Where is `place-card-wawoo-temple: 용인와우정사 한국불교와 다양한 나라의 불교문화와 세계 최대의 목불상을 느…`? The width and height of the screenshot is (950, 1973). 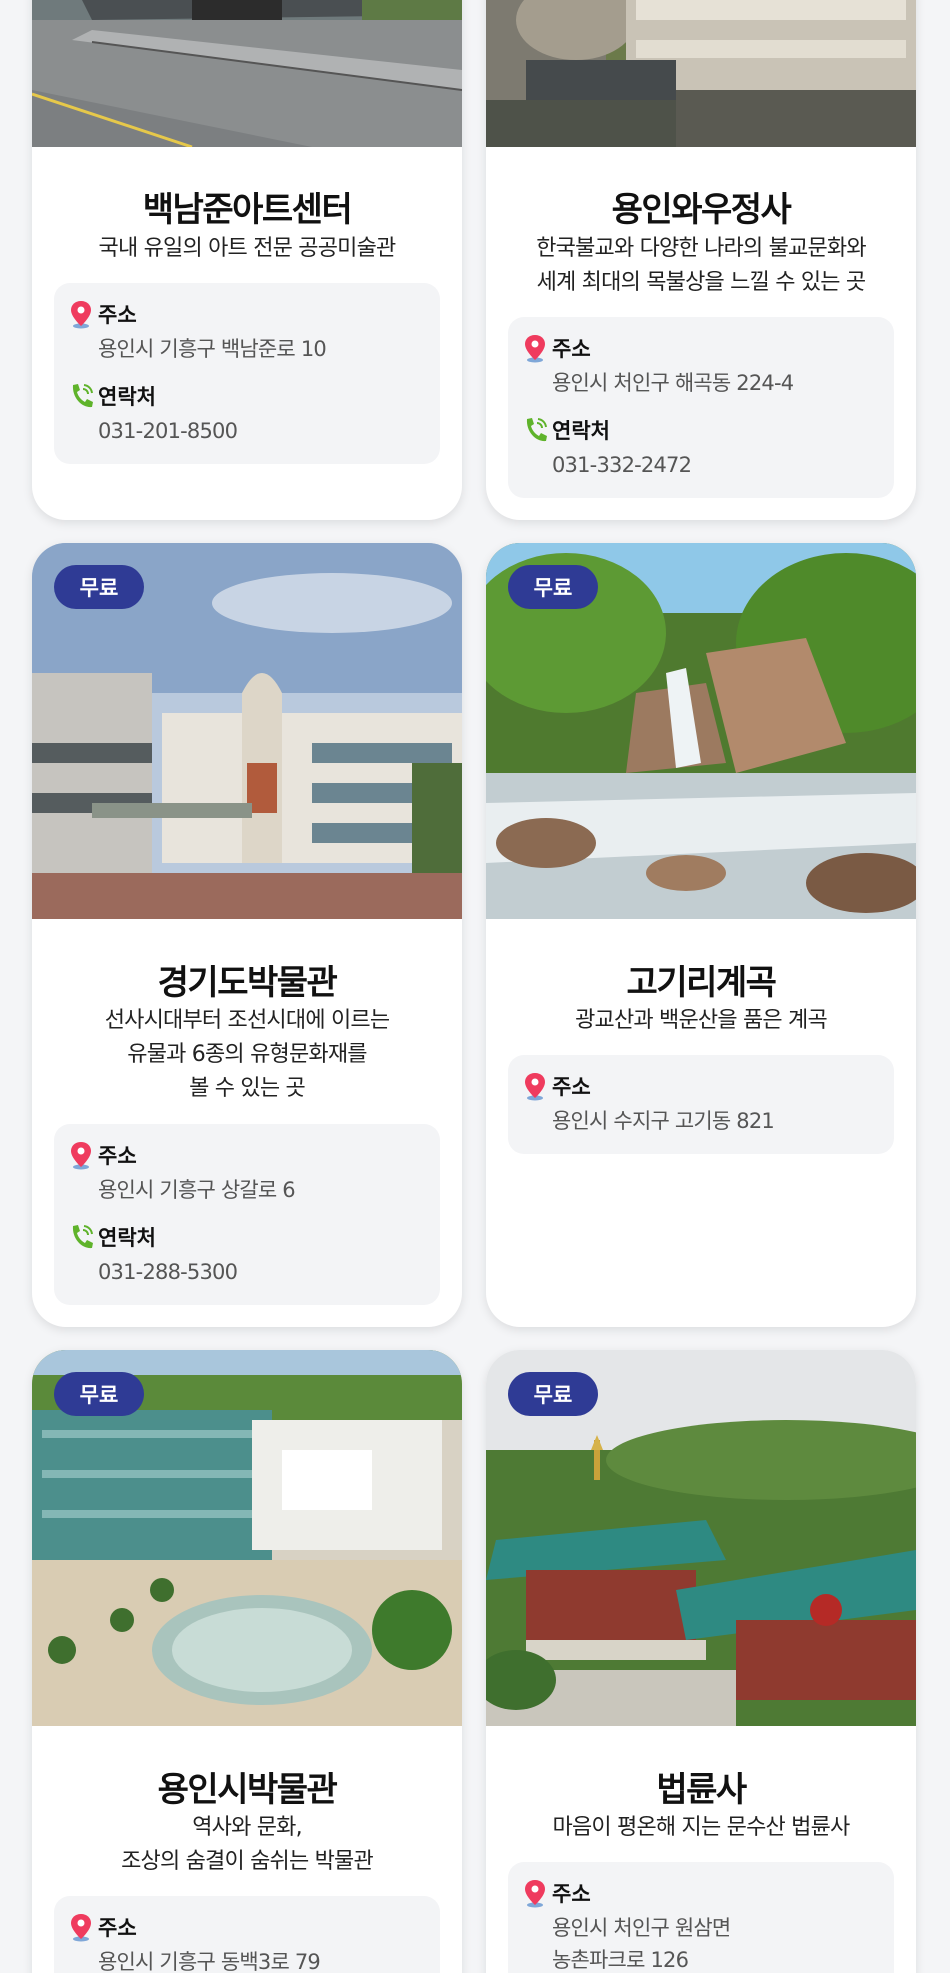 place-card-wawoo-temple: 용인와우정사 한국불교와 다양한 나라의 불교문화와 세계 최대의 목불상을 느… is located at coordinates (701, 260).